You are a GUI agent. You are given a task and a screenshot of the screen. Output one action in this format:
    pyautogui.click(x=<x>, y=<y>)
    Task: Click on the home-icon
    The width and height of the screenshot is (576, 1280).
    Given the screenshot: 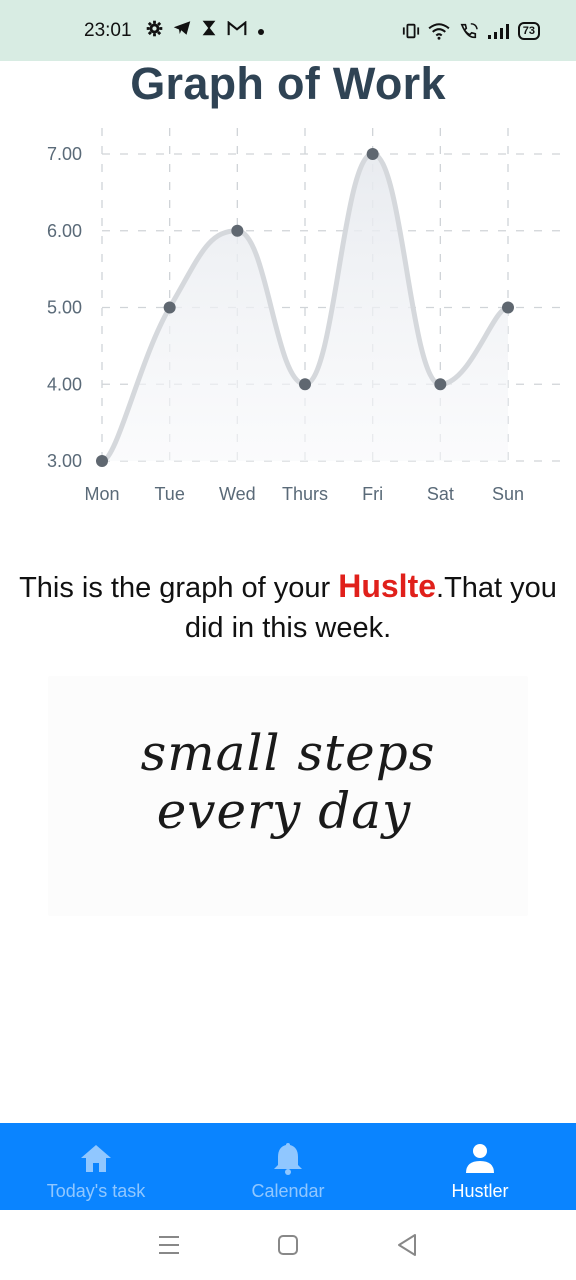 What is the action you would take?
    pyautogui.click(x=96, y=1158)
    